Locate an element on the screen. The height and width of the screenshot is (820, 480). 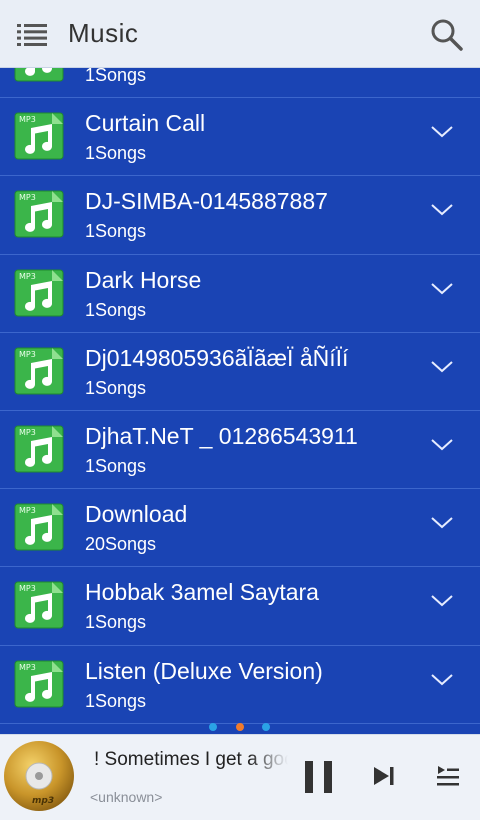
folder-title: Listen (Deluxe Version) is located at coordinates (204, 670).